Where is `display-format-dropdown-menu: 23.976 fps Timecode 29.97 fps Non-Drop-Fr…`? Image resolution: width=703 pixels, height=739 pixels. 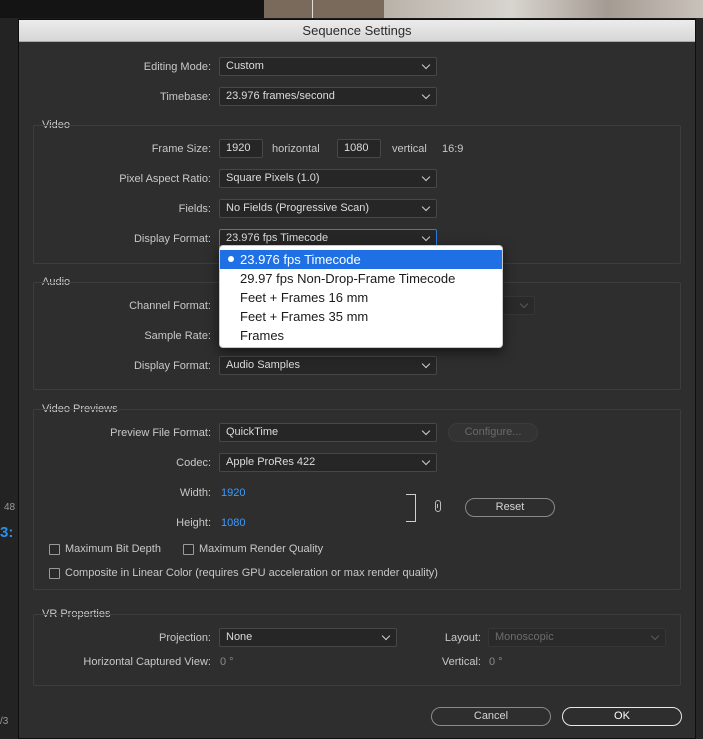
display-format-dropdown-menu: 23.976 fps Timecode 29.97 fps Non-Drop-Fr… is located at coordinates (361, 296).